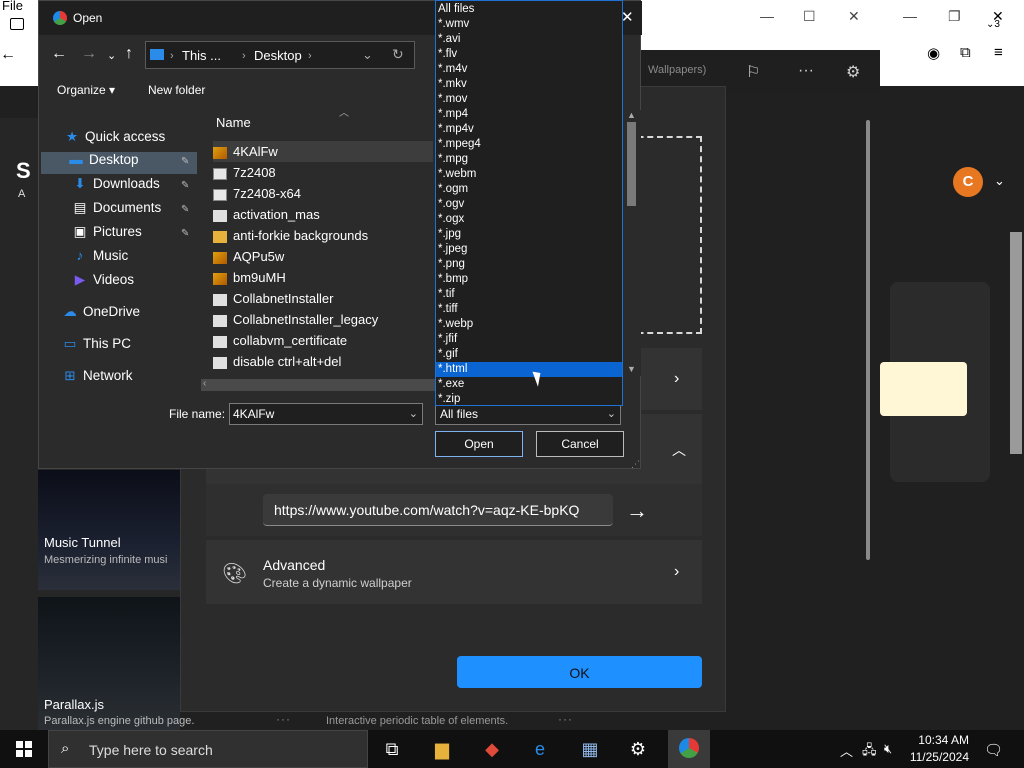 The image size is (1024, 768). What do you see at coordinates (176, 90) in the screenshot?
I see `new-folder-button: New folder` at bounding box center [176, 90].